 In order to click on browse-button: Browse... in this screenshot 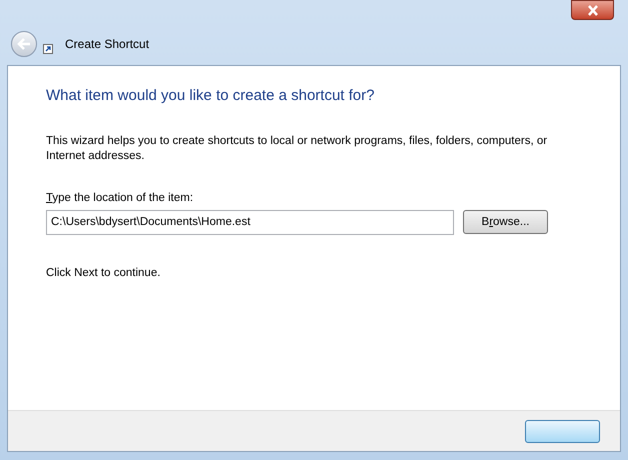, I will do `click(505, 222)`.